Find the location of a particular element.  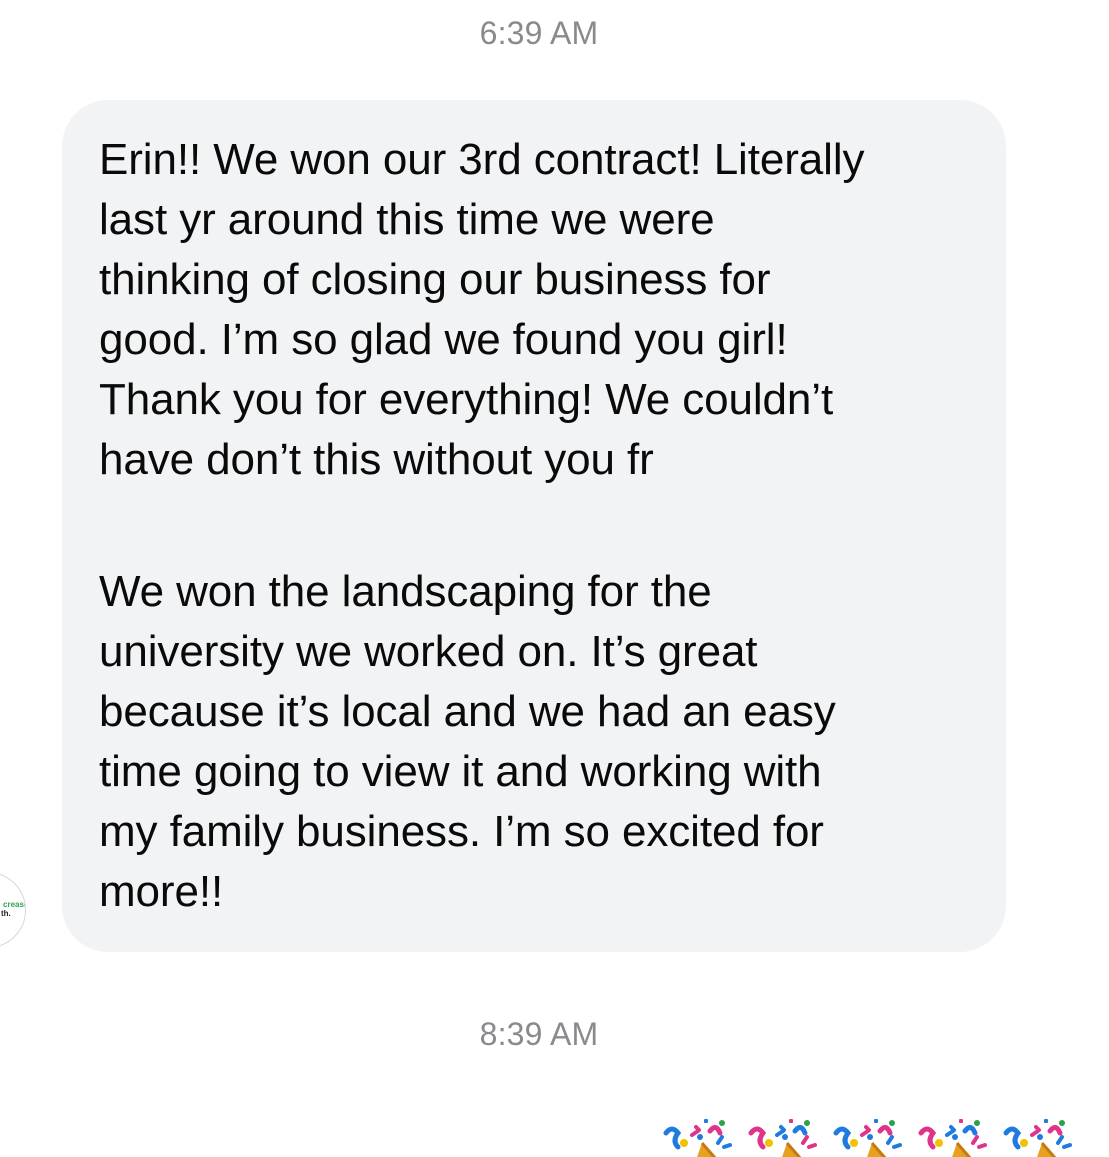

avatar-text: creased is located at coordinates (14, 904).